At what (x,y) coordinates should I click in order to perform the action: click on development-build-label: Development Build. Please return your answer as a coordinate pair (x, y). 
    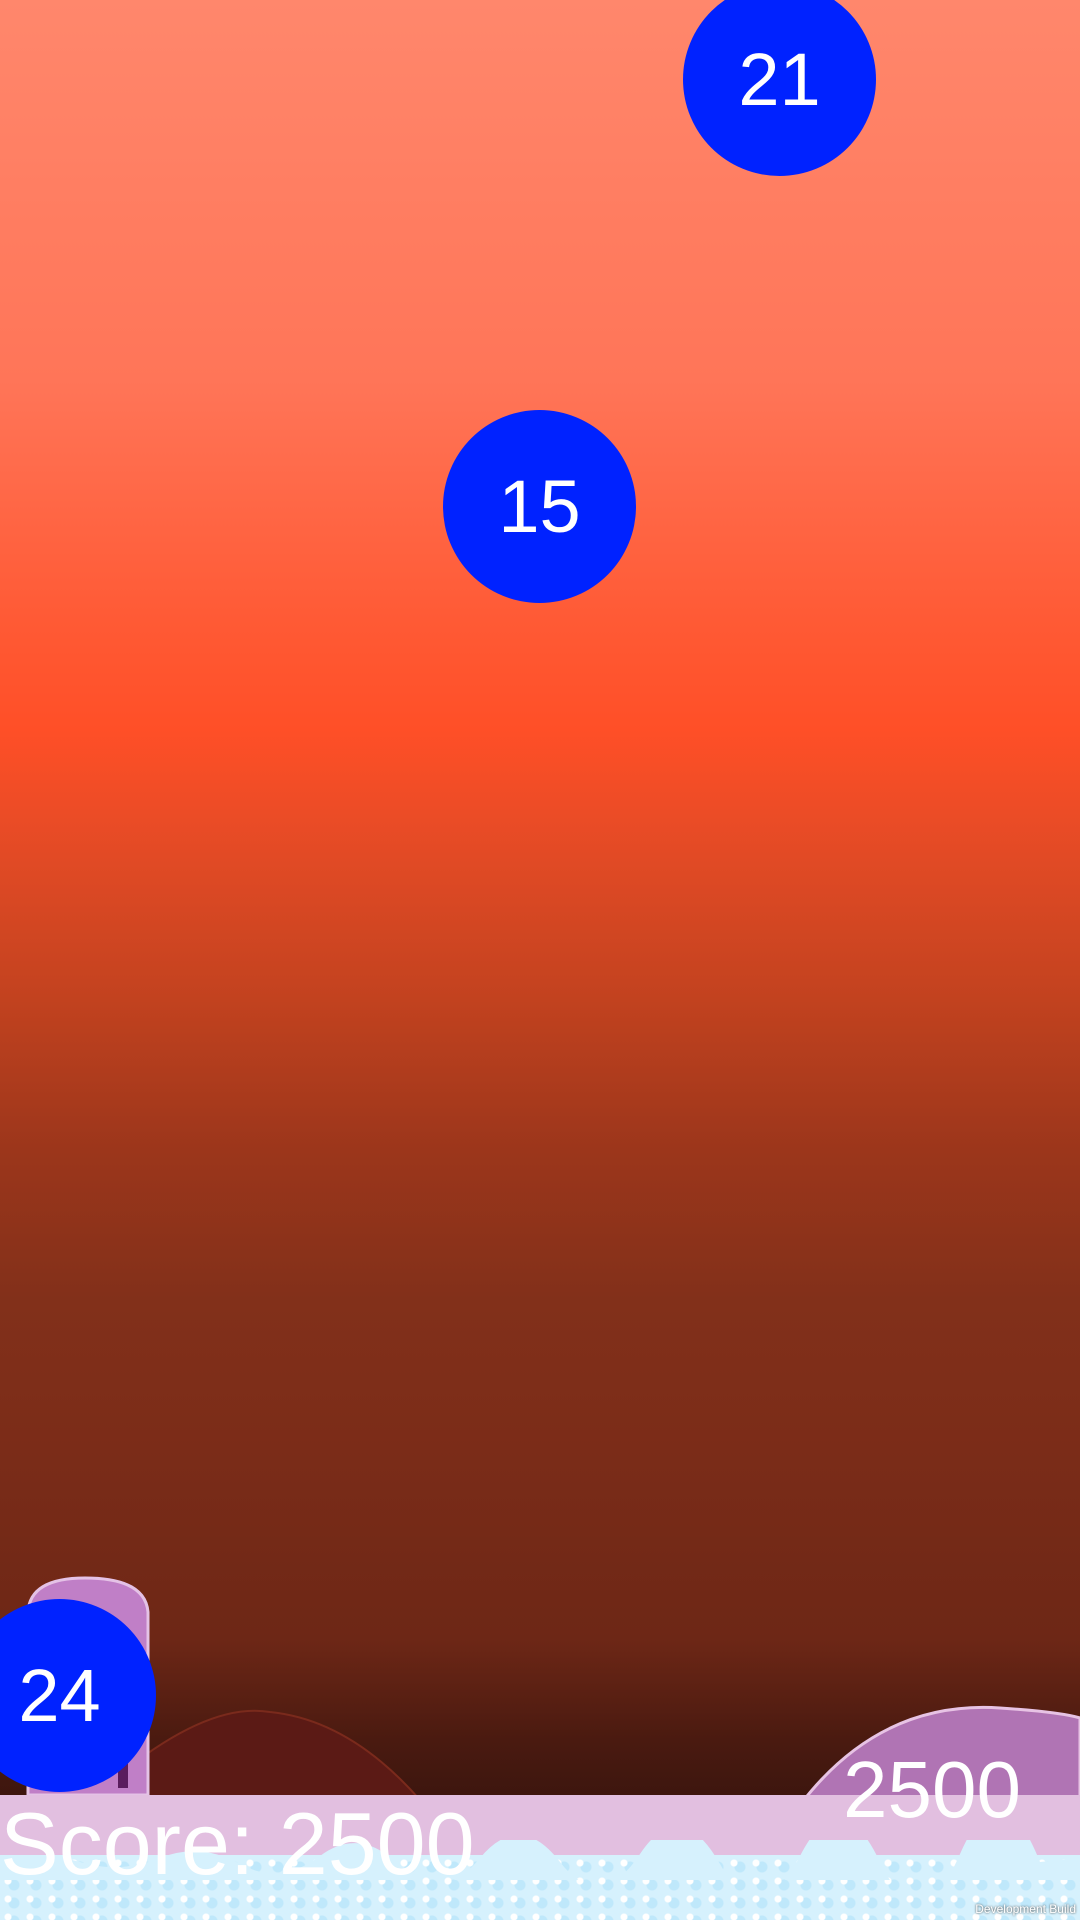
    Looking at the image, I should click on (1025, 1909).